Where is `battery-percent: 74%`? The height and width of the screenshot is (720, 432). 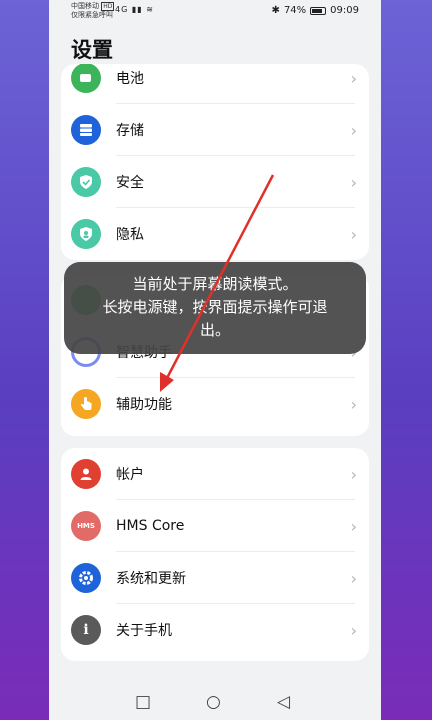
battery-percent: 74% is located at coordinates (295, 10).